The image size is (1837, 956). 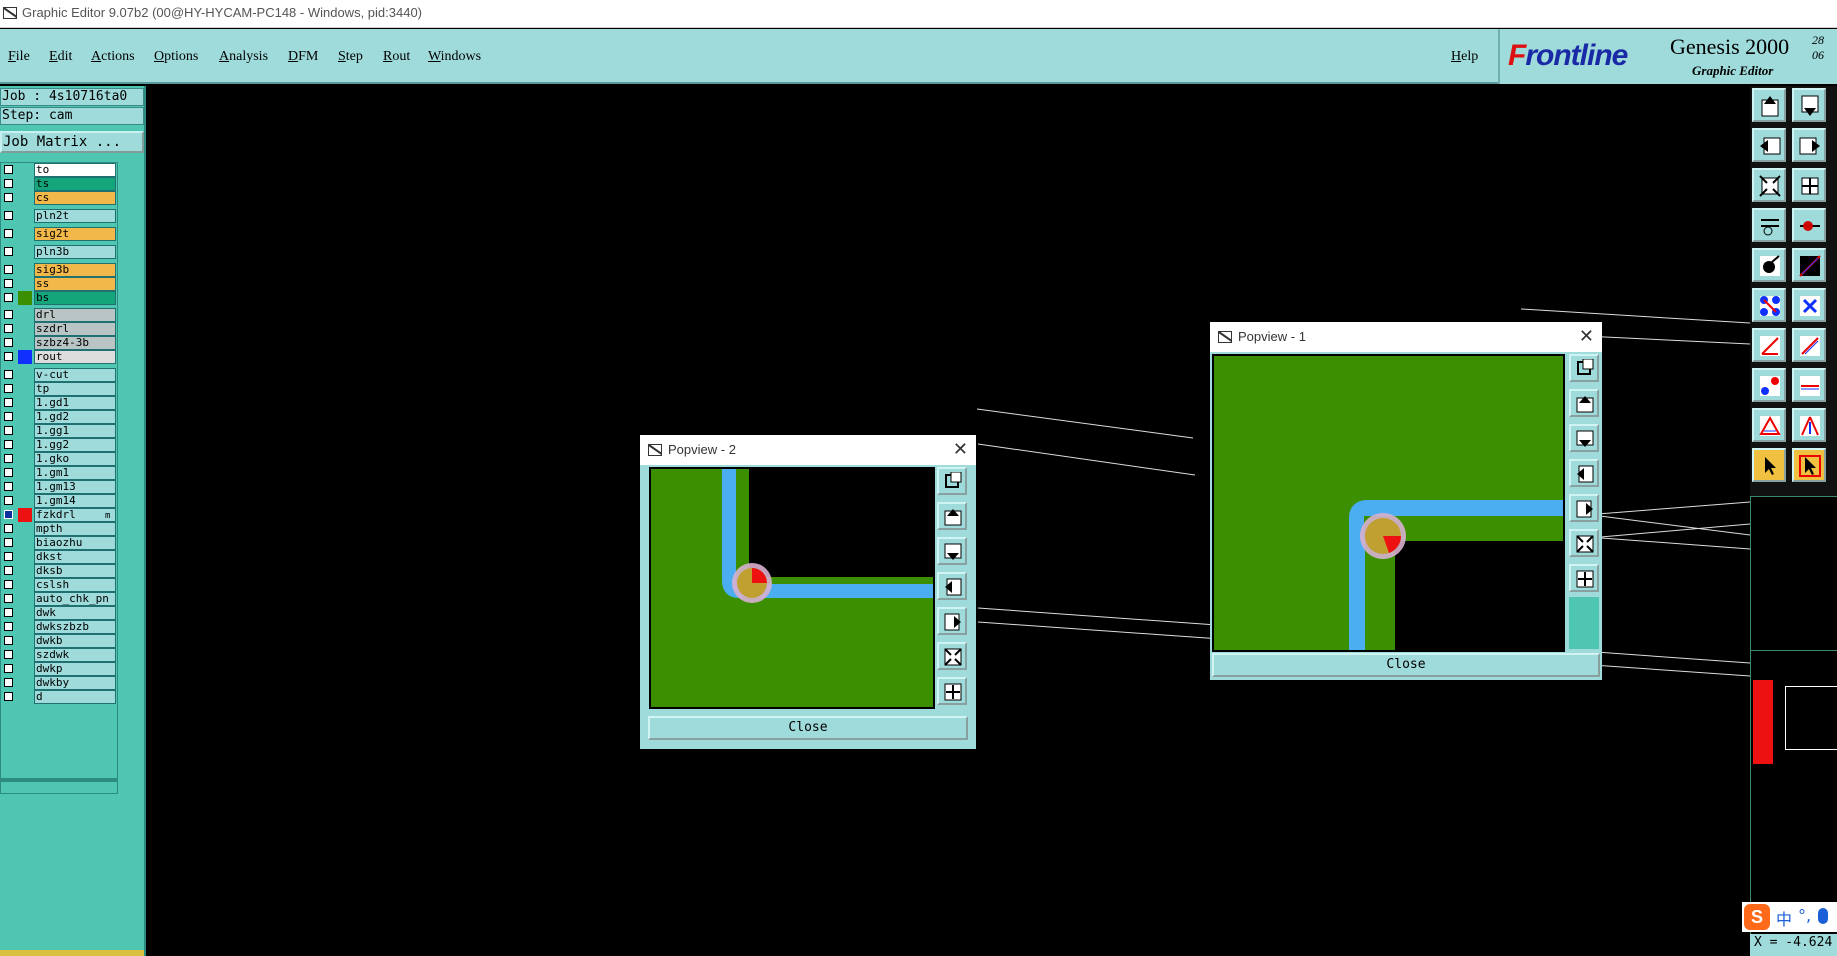 I want to click on popview-2-titlebar: Popview - 2 ✕, so click(x=808, y=450).